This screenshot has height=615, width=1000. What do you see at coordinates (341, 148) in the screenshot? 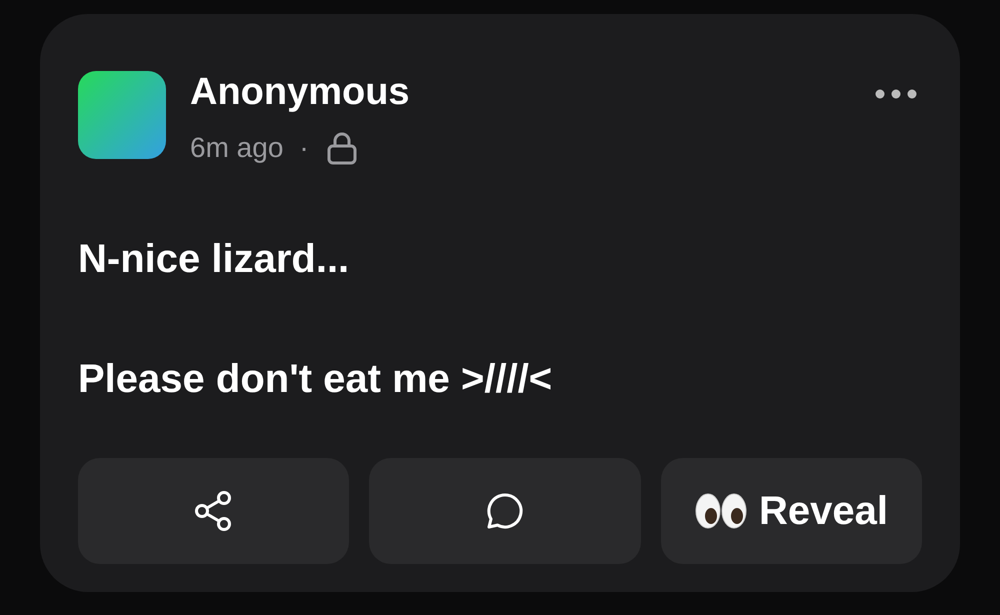
I see `lock-icon` at bounding box center [341, 148].